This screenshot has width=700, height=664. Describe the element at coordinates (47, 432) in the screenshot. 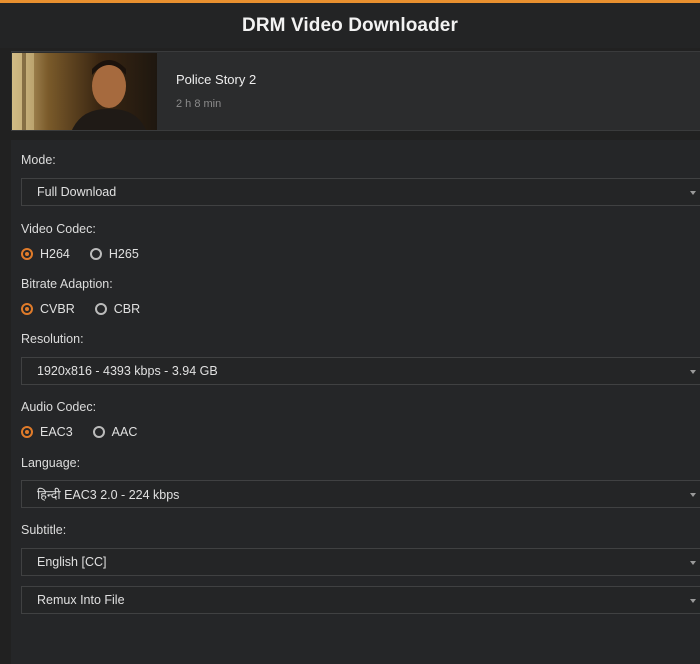

I see `audio-codec-radio-eac3: EAC3` at that location.